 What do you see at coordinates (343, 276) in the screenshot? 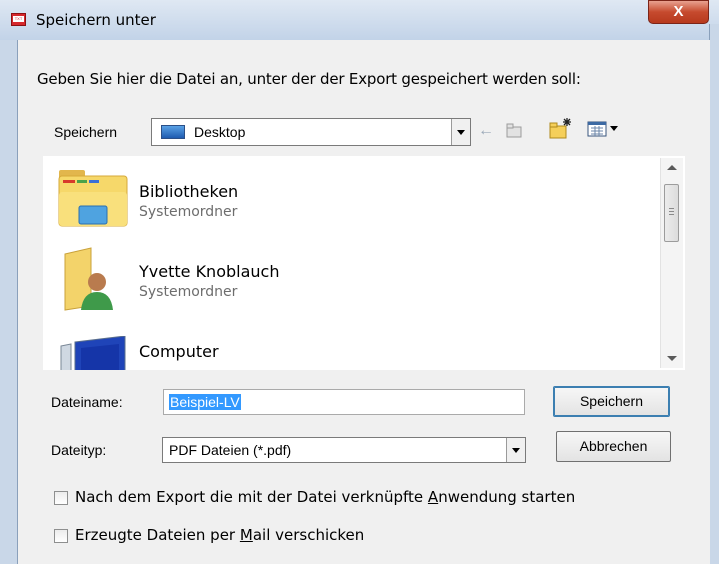
I see `list-item: Yvette Knoblauch Systemordner` at bounding box center [343, 276].